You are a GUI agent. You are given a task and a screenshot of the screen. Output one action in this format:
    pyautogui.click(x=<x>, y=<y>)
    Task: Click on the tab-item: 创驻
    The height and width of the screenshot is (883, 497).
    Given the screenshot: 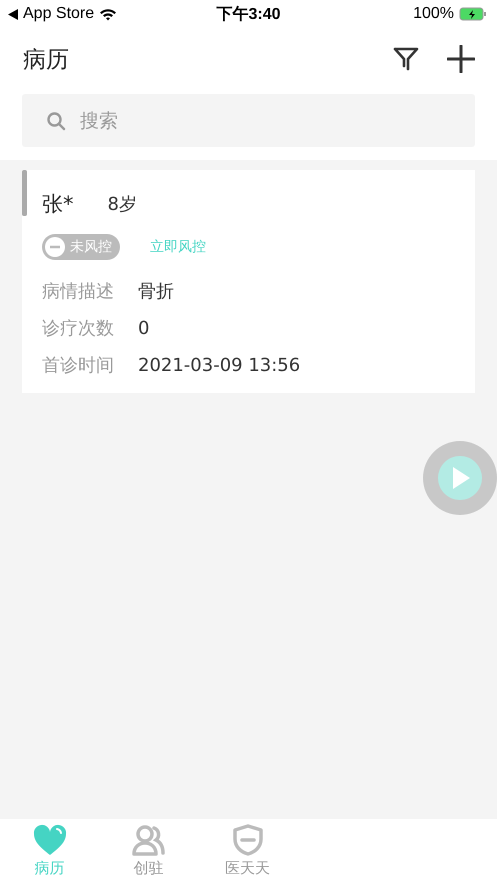 What is the action you would take?
    pyautogui.click(x=148, y=851)
    